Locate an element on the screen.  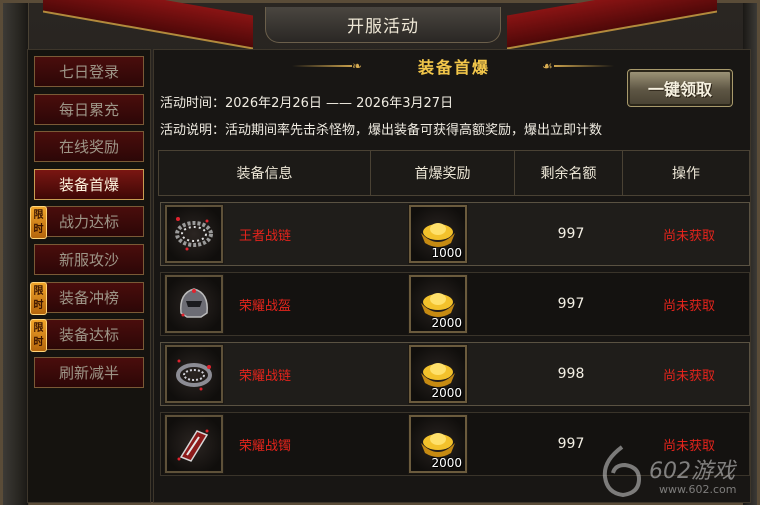
sidebar-item-power-target: 限时 战力达标 is located at coordinates (87, 222).